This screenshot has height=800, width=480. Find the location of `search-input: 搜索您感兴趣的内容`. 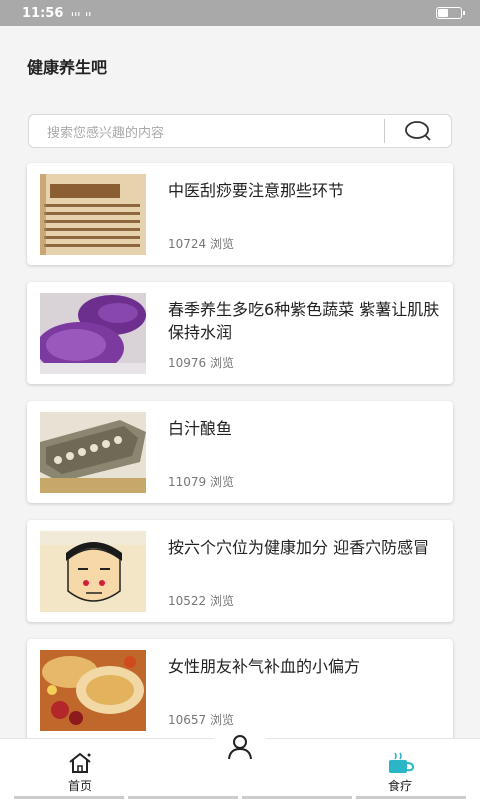

search-input: 搜索您感兴趣的内容 is located at coordinates (206, 131).